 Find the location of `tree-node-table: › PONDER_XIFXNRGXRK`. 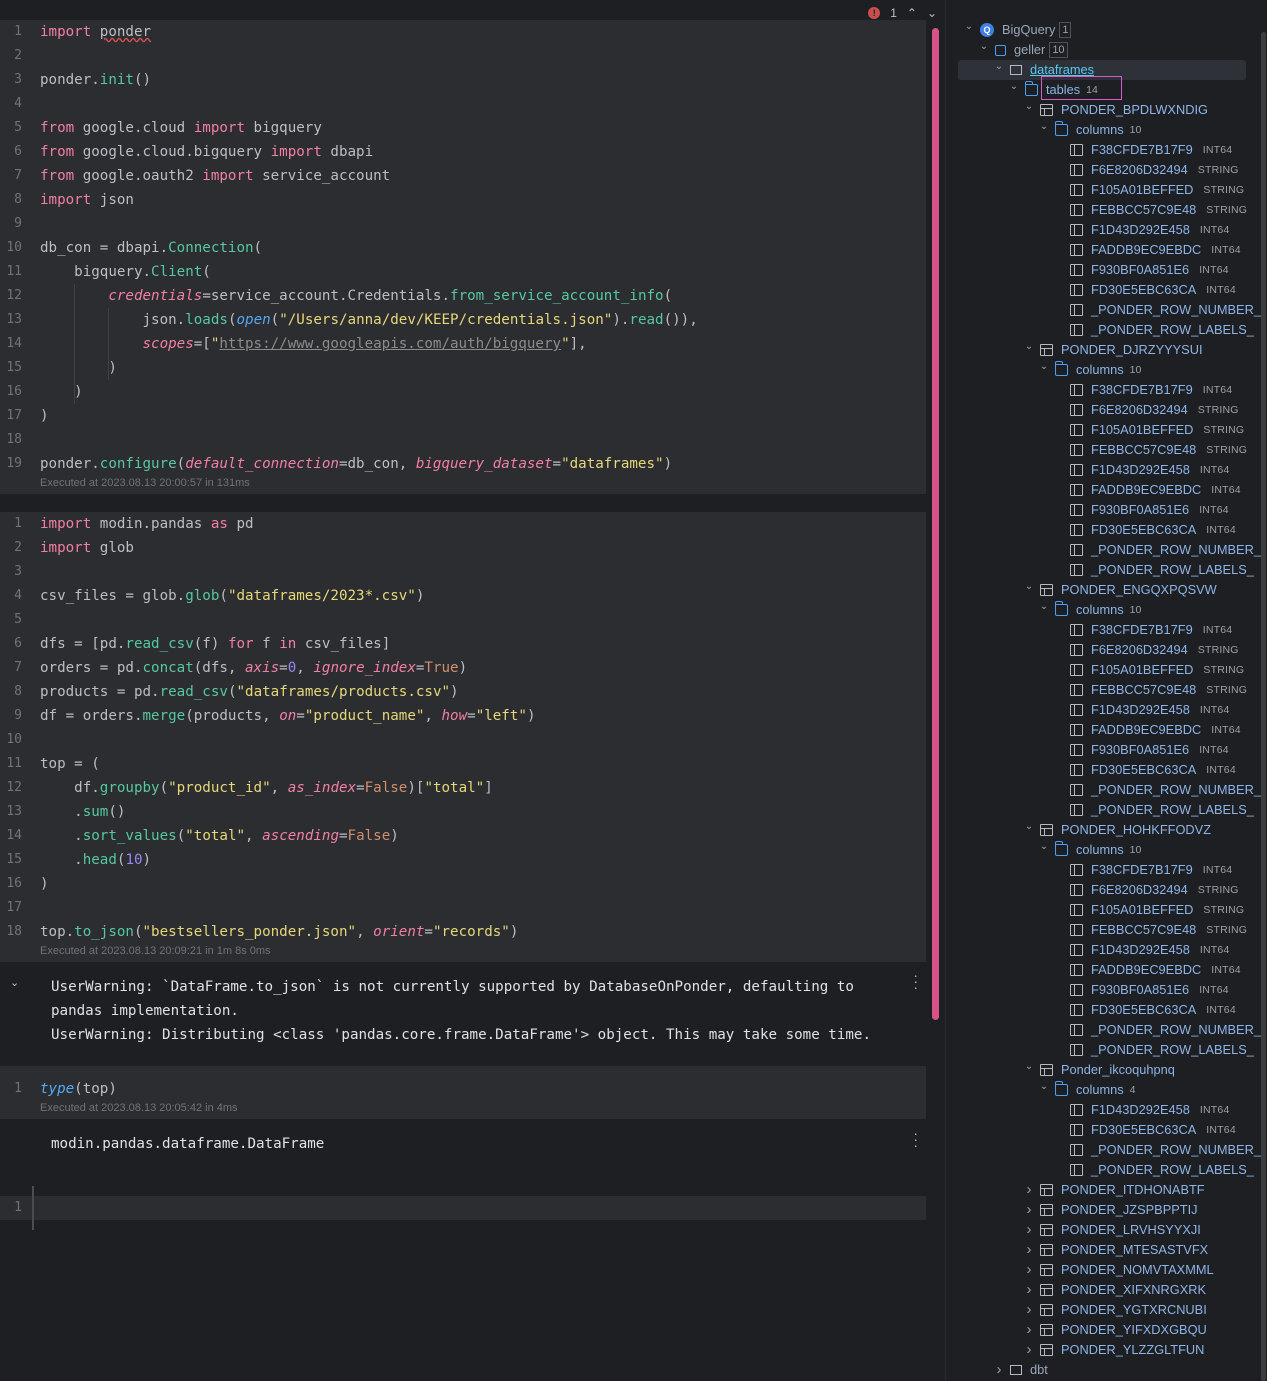

tree-node-table: › PONDER_XIFXNRGXRK is located at coordinates (1114, 1290).